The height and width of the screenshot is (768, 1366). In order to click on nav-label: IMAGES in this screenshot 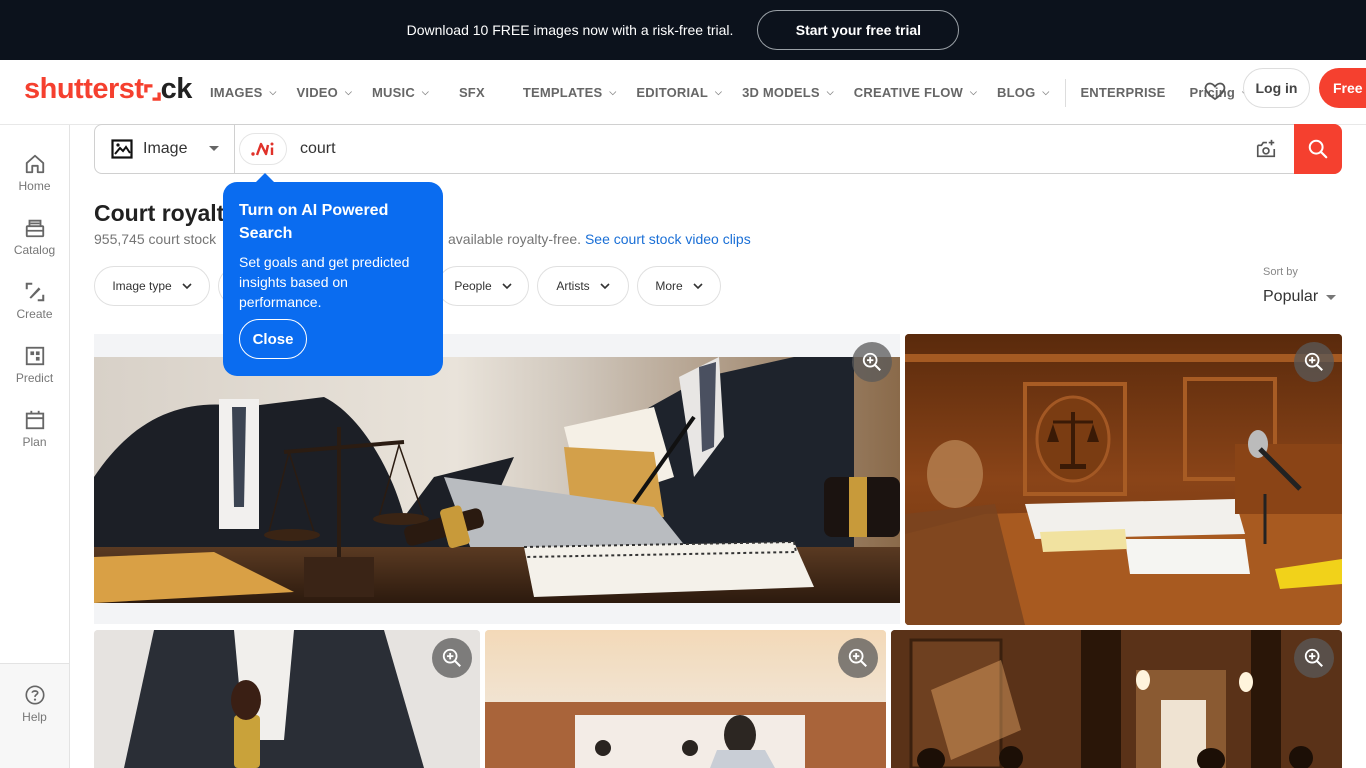, I will do `click(236, 92)`.